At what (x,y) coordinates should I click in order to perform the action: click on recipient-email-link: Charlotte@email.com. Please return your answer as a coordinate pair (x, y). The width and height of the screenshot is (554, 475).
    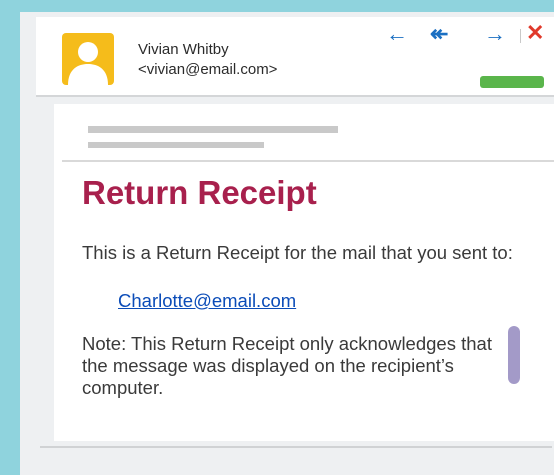
    Looking at the image, I should click on (207, 301).